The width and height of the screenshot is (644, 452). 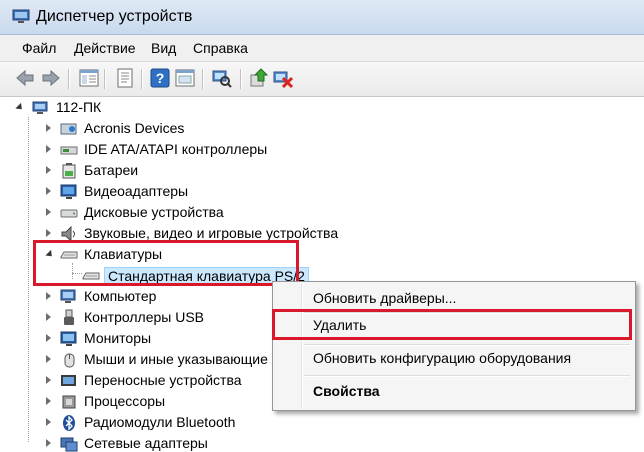 I want to click on tree-item: Acronis Devices, so click(x=158, y=129).